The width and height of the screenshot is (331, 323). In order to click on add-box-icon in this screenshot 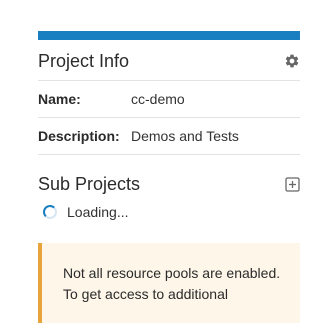, I will do `click(292, 184)`.